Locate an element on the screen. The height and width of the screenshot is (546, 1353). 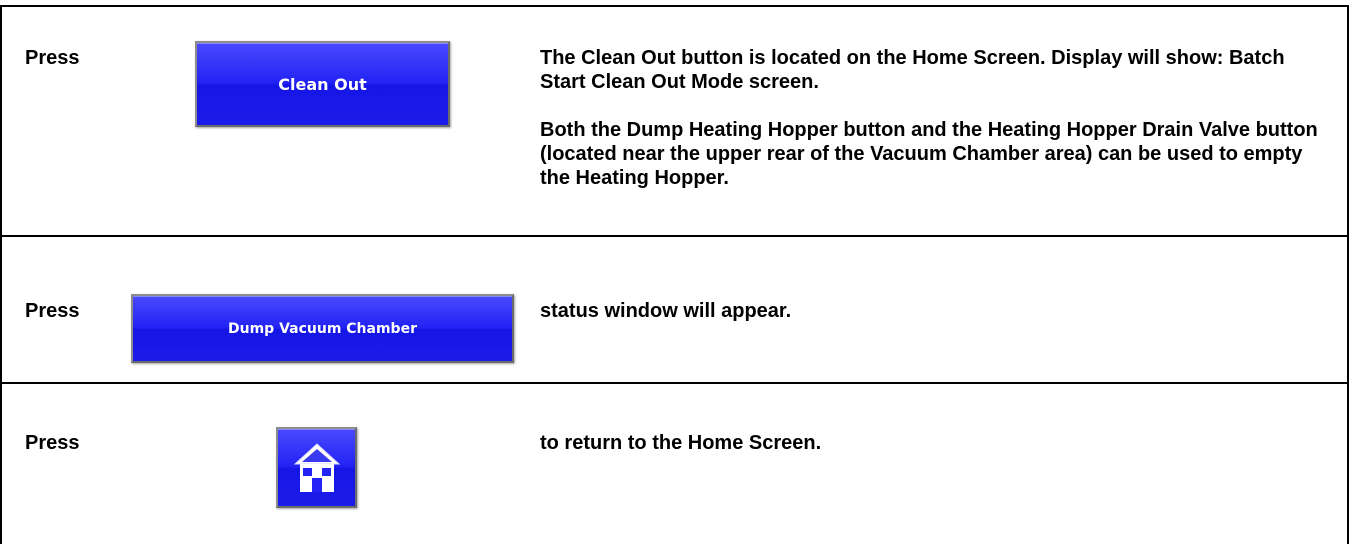
home-icon is located at coordinates (316, 467).